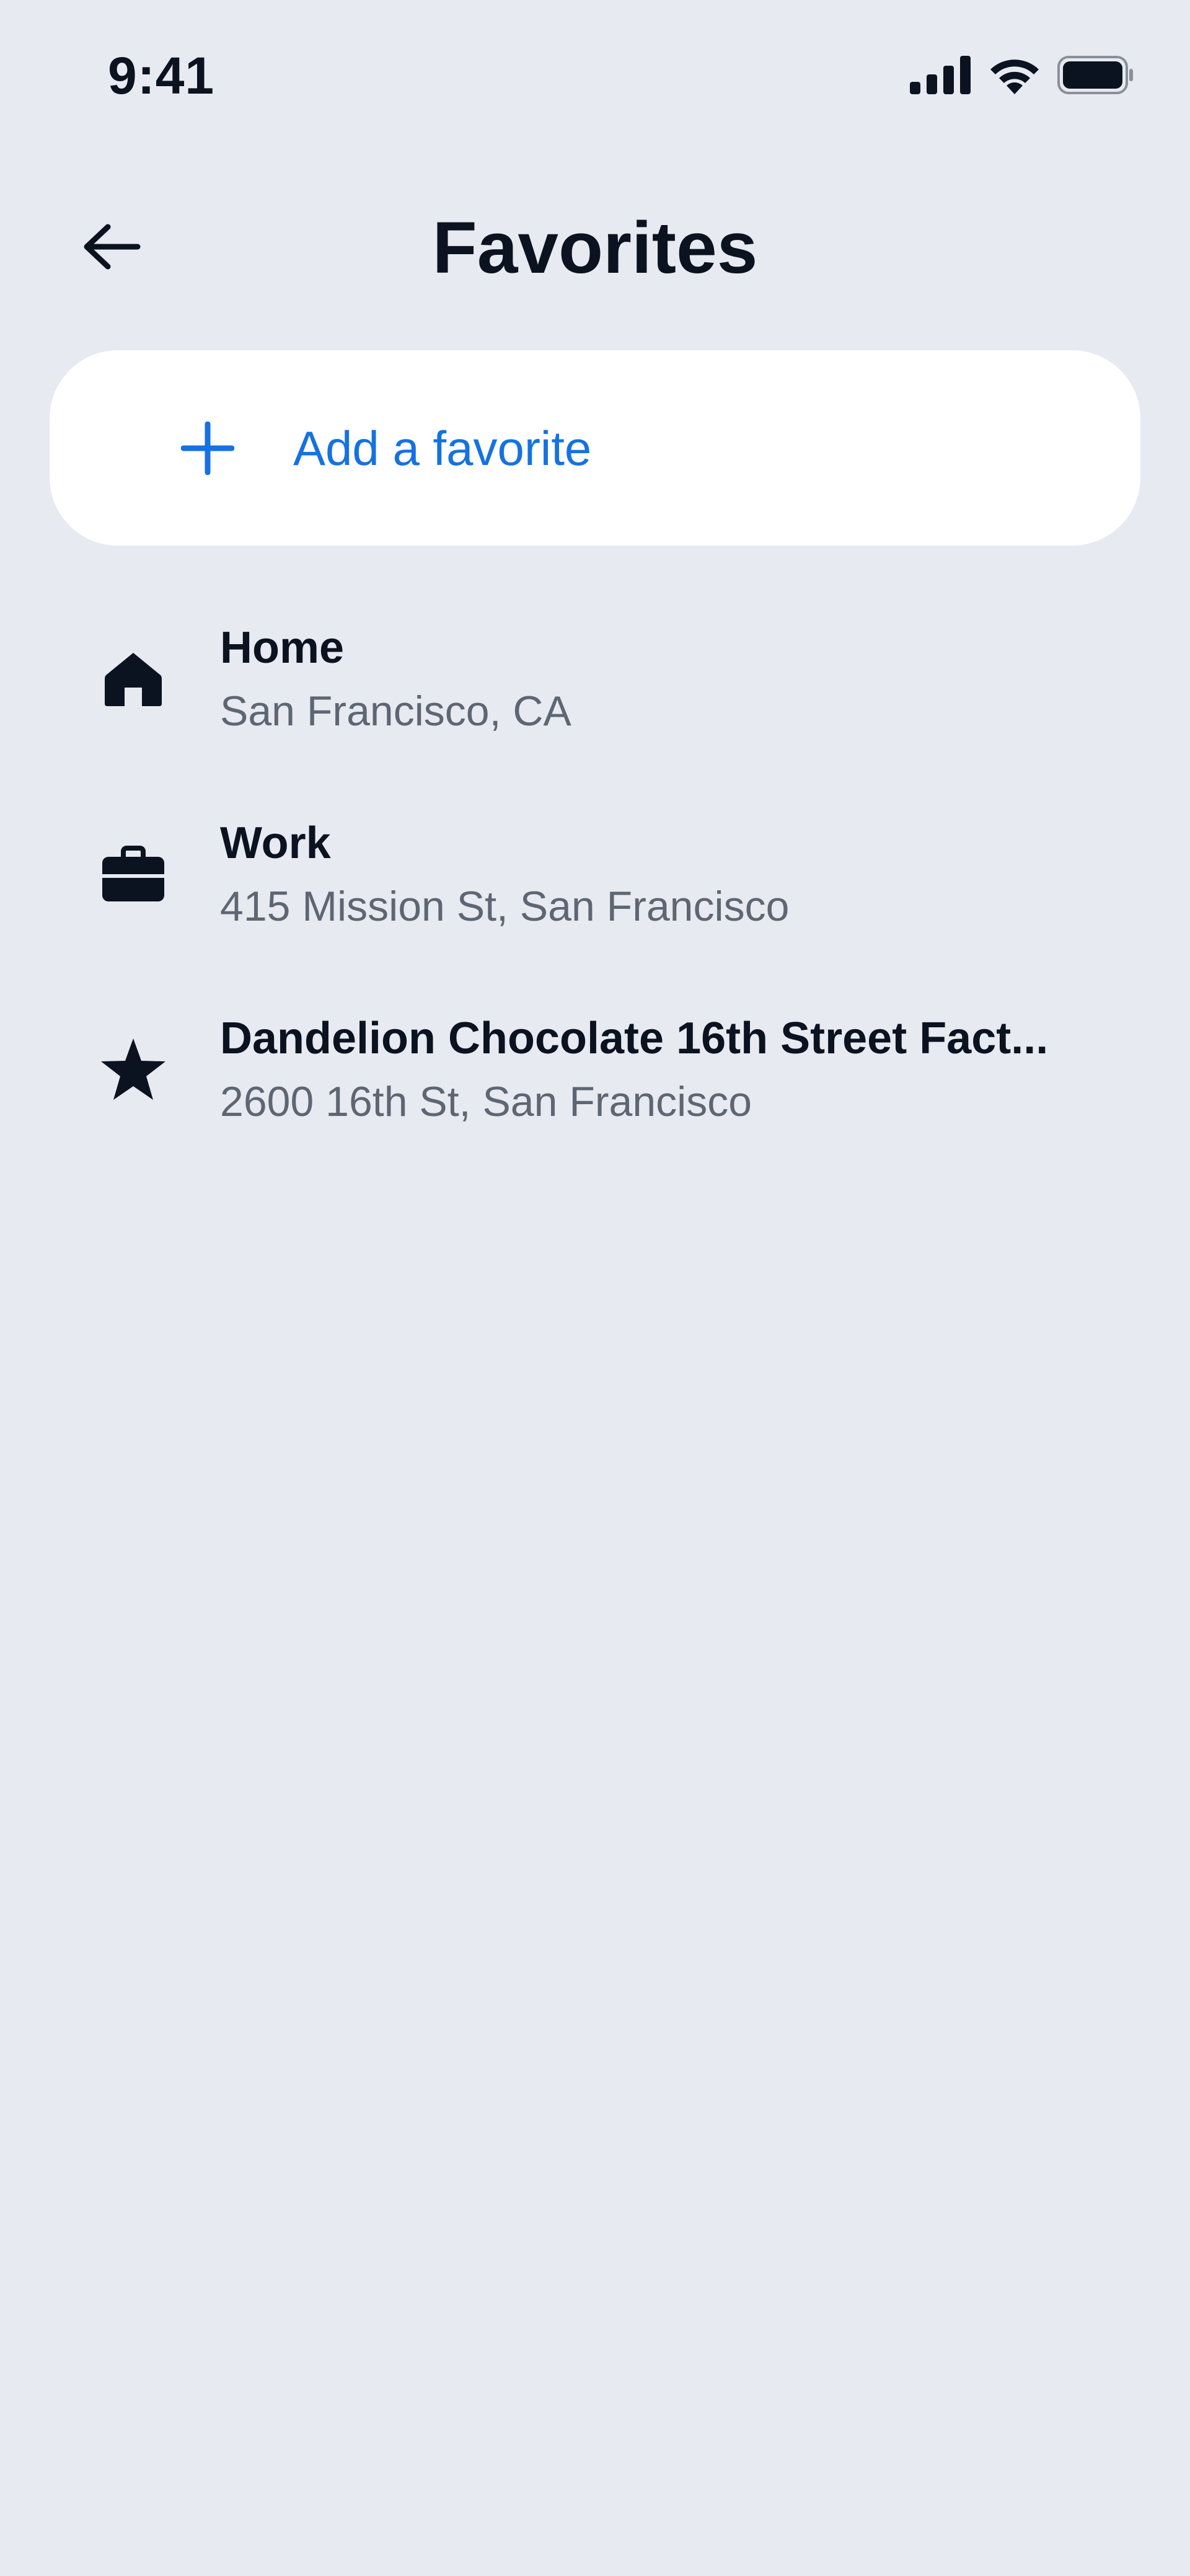 This screenshot has width=1190, height=2576. I want to click on favorite-subtitle: San Francisco, CA, so click(395, 711).